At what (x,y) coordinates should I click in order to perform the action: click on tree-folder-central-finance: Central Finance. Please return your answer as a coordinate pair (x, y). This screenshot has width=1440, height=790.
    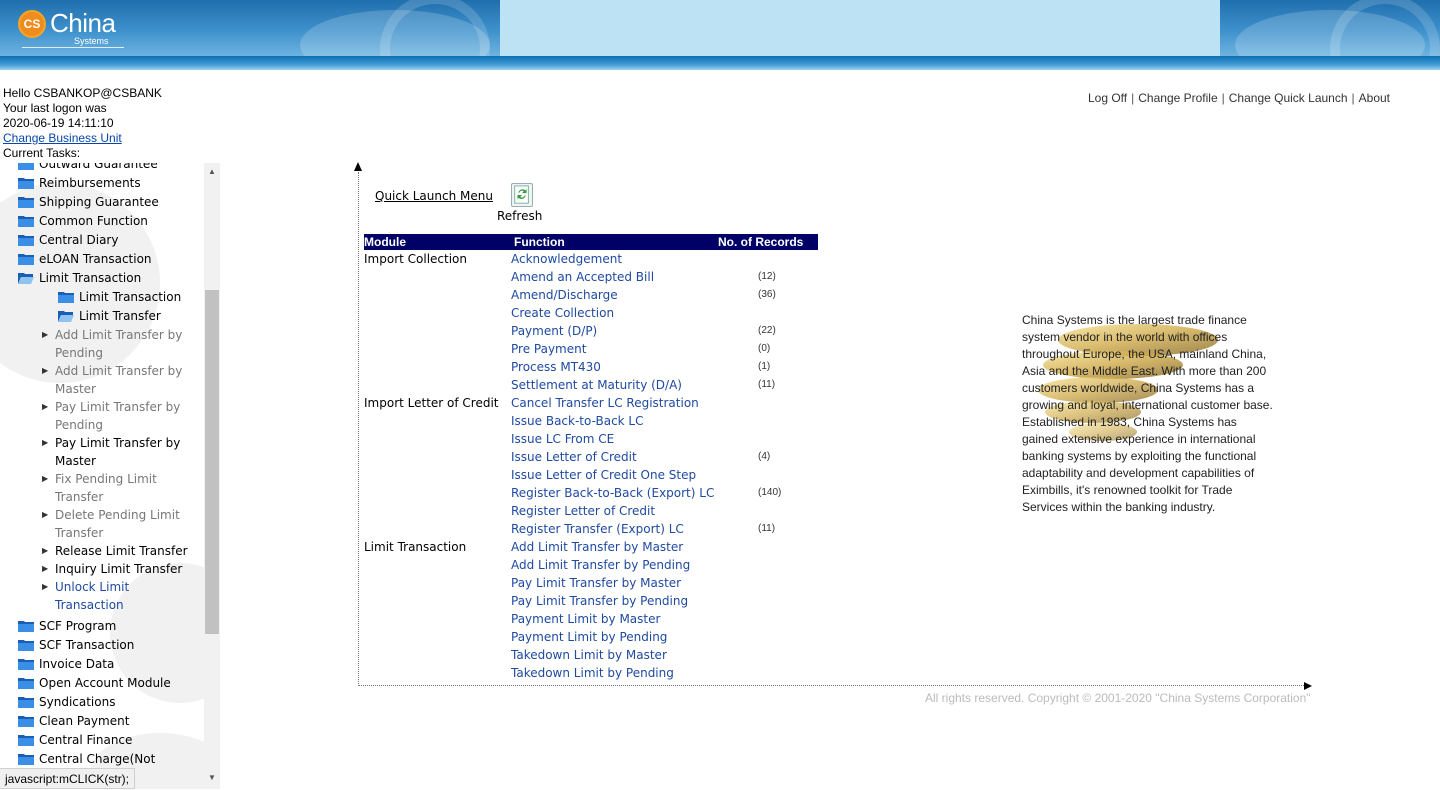
    Looking at the image, I should click on (102, 740).